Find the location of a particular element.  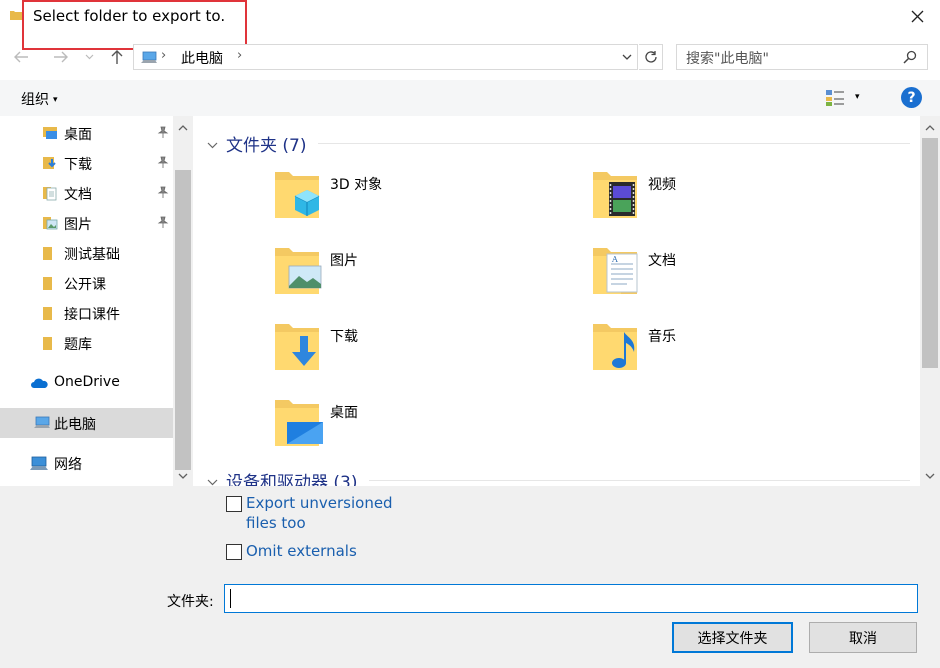

omit-externals-label: Omit externals is located at coordinates (301, 551).